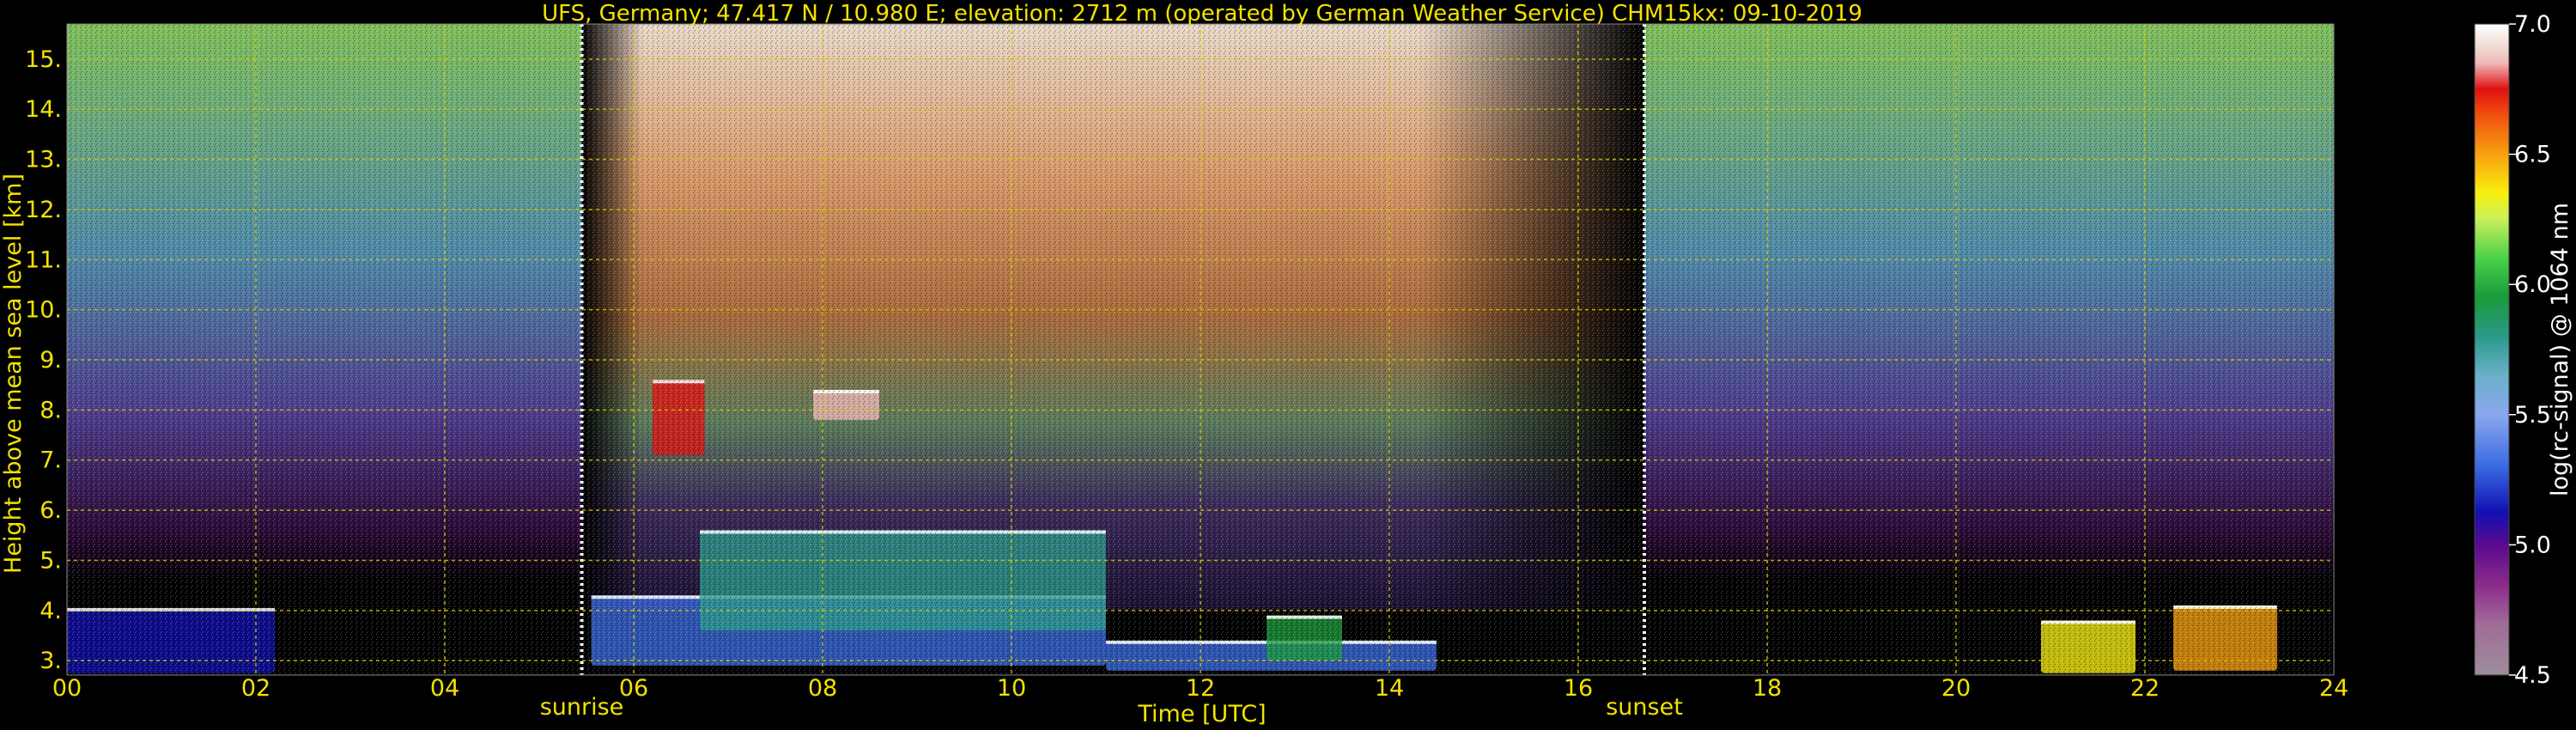  I want to click on colorbar-label: log(rc-signal) @ 1064 nm, so click(2560, 349).